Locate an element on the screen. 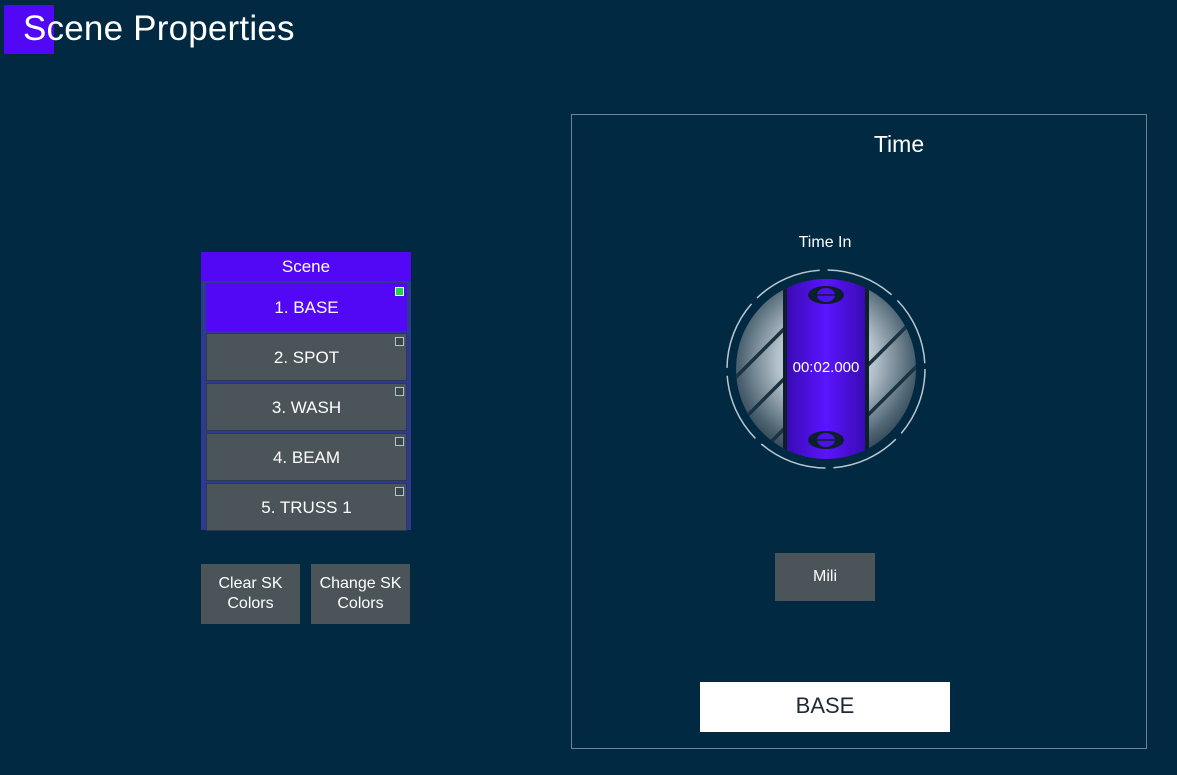 This screenshot has height=775, width=1177. time-in-knob: 00:02.000 is located at coordinates (826, 369).